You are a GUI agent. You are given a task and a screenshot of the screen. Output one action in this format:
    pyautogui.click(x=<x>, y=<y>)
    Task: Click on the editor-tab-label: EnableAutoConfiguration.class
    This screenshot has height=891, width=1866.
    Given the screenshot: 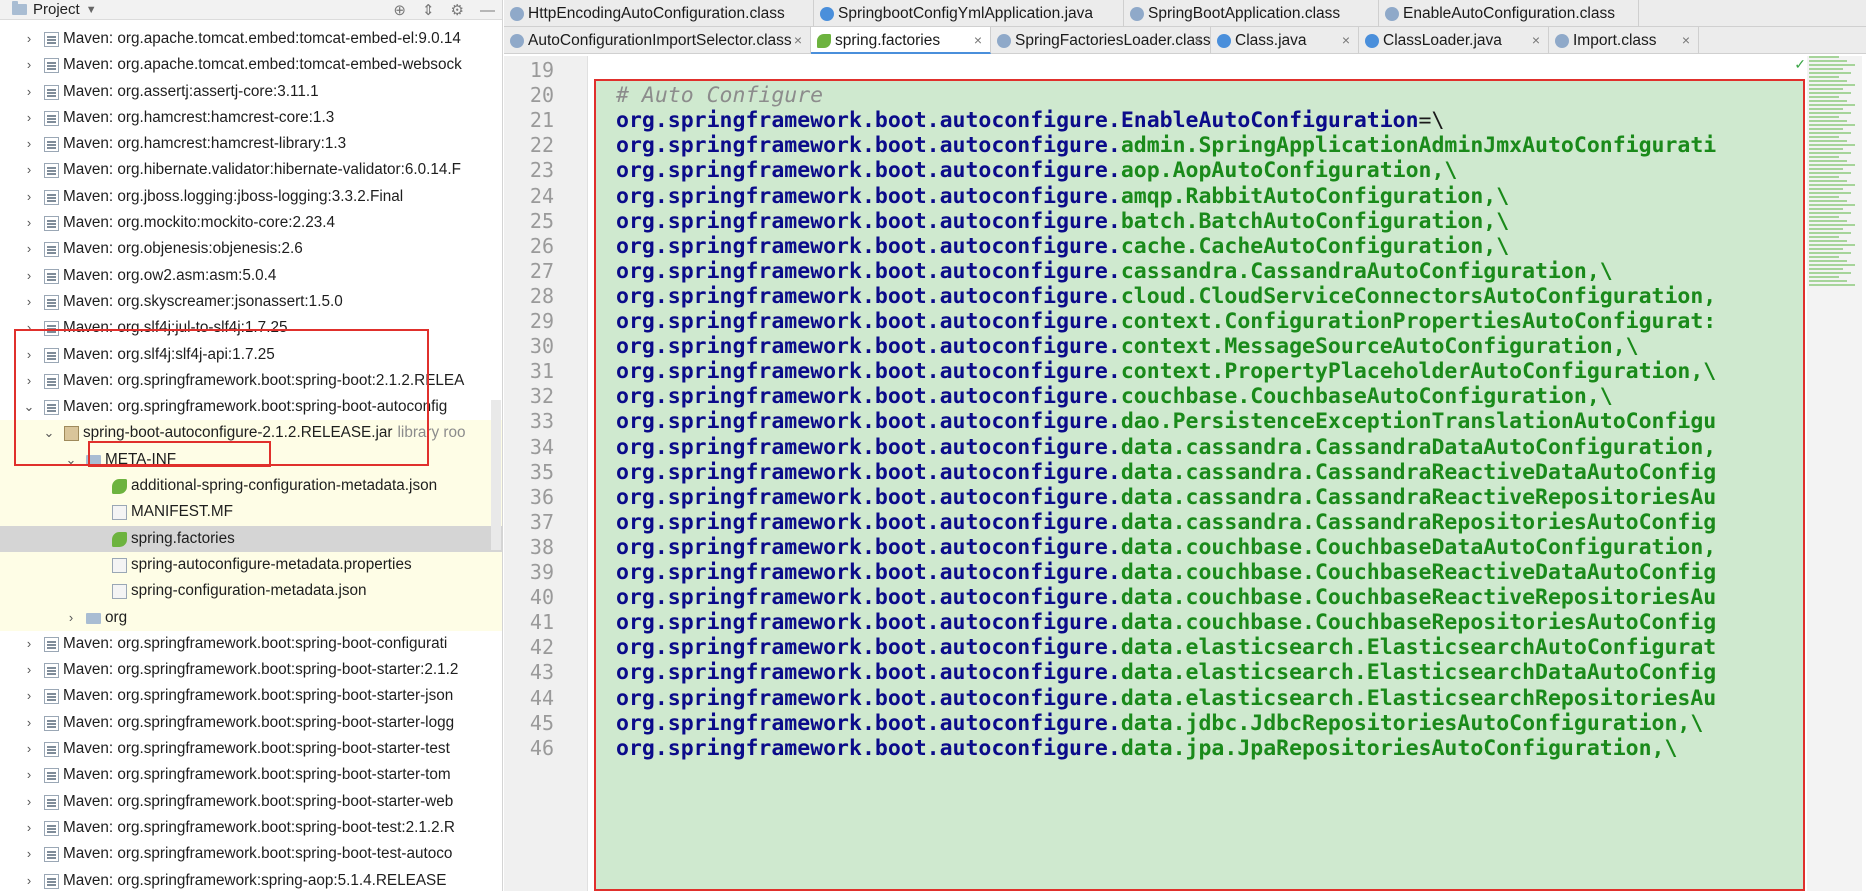 What is the action you would take?
    pyautogui.click(x=1509, y=13)
    